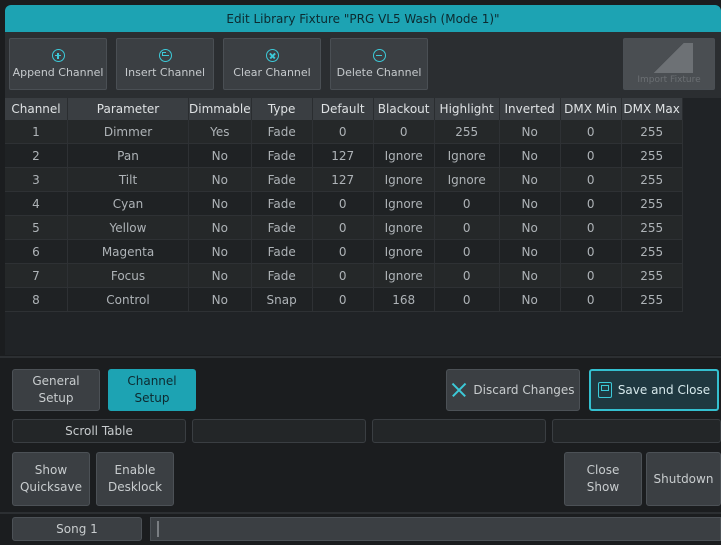  Describe the element at coordinates (404, 109) in the screenshot. I see `col-blackout: Blackout` at that location.